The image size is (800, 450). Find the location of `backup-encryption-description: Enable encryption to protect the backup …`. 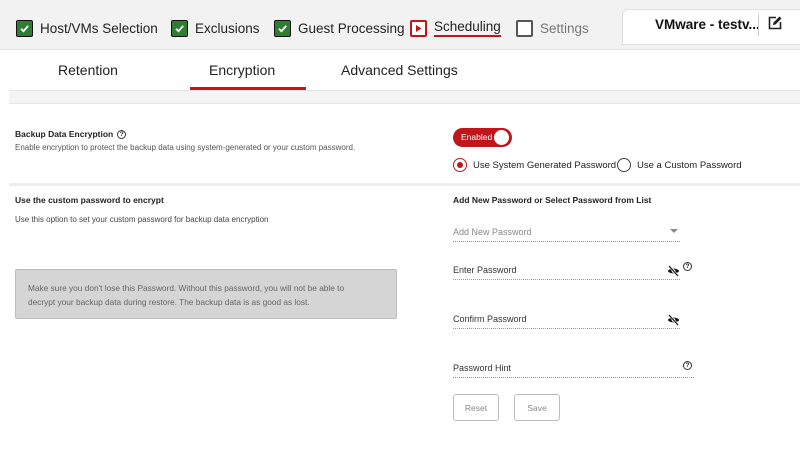

backup-encryption-description: Enable encryption to protect the backup … is located at coordinates (185, 147).